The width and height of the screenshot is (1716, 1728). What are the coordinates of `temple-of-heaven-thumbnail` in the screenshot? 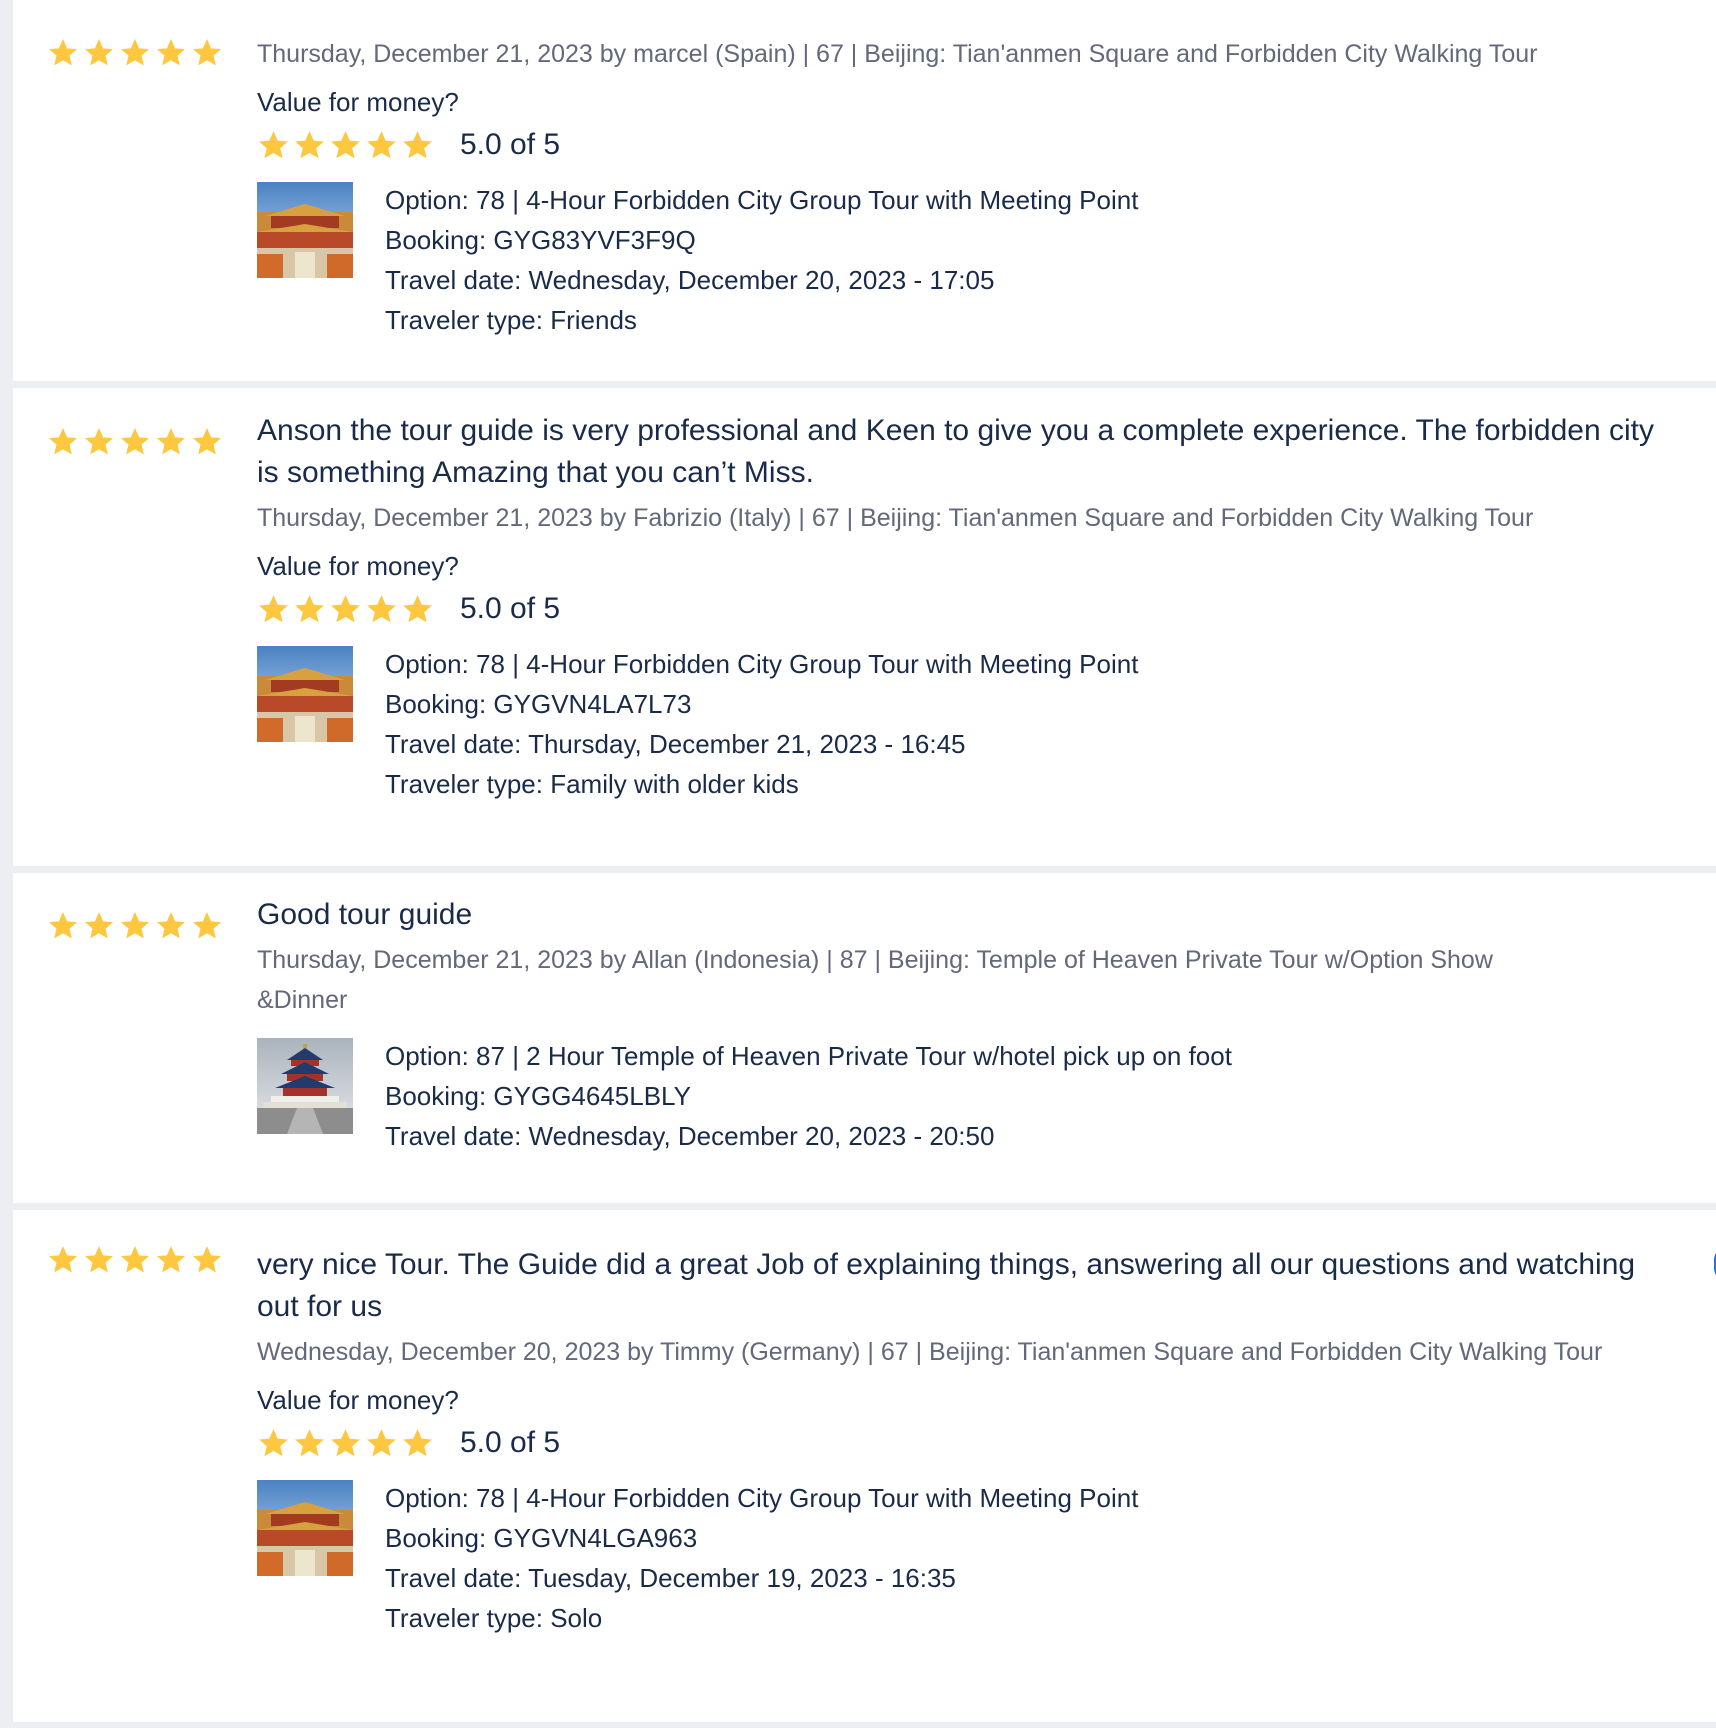 It's located at (305, 1086).